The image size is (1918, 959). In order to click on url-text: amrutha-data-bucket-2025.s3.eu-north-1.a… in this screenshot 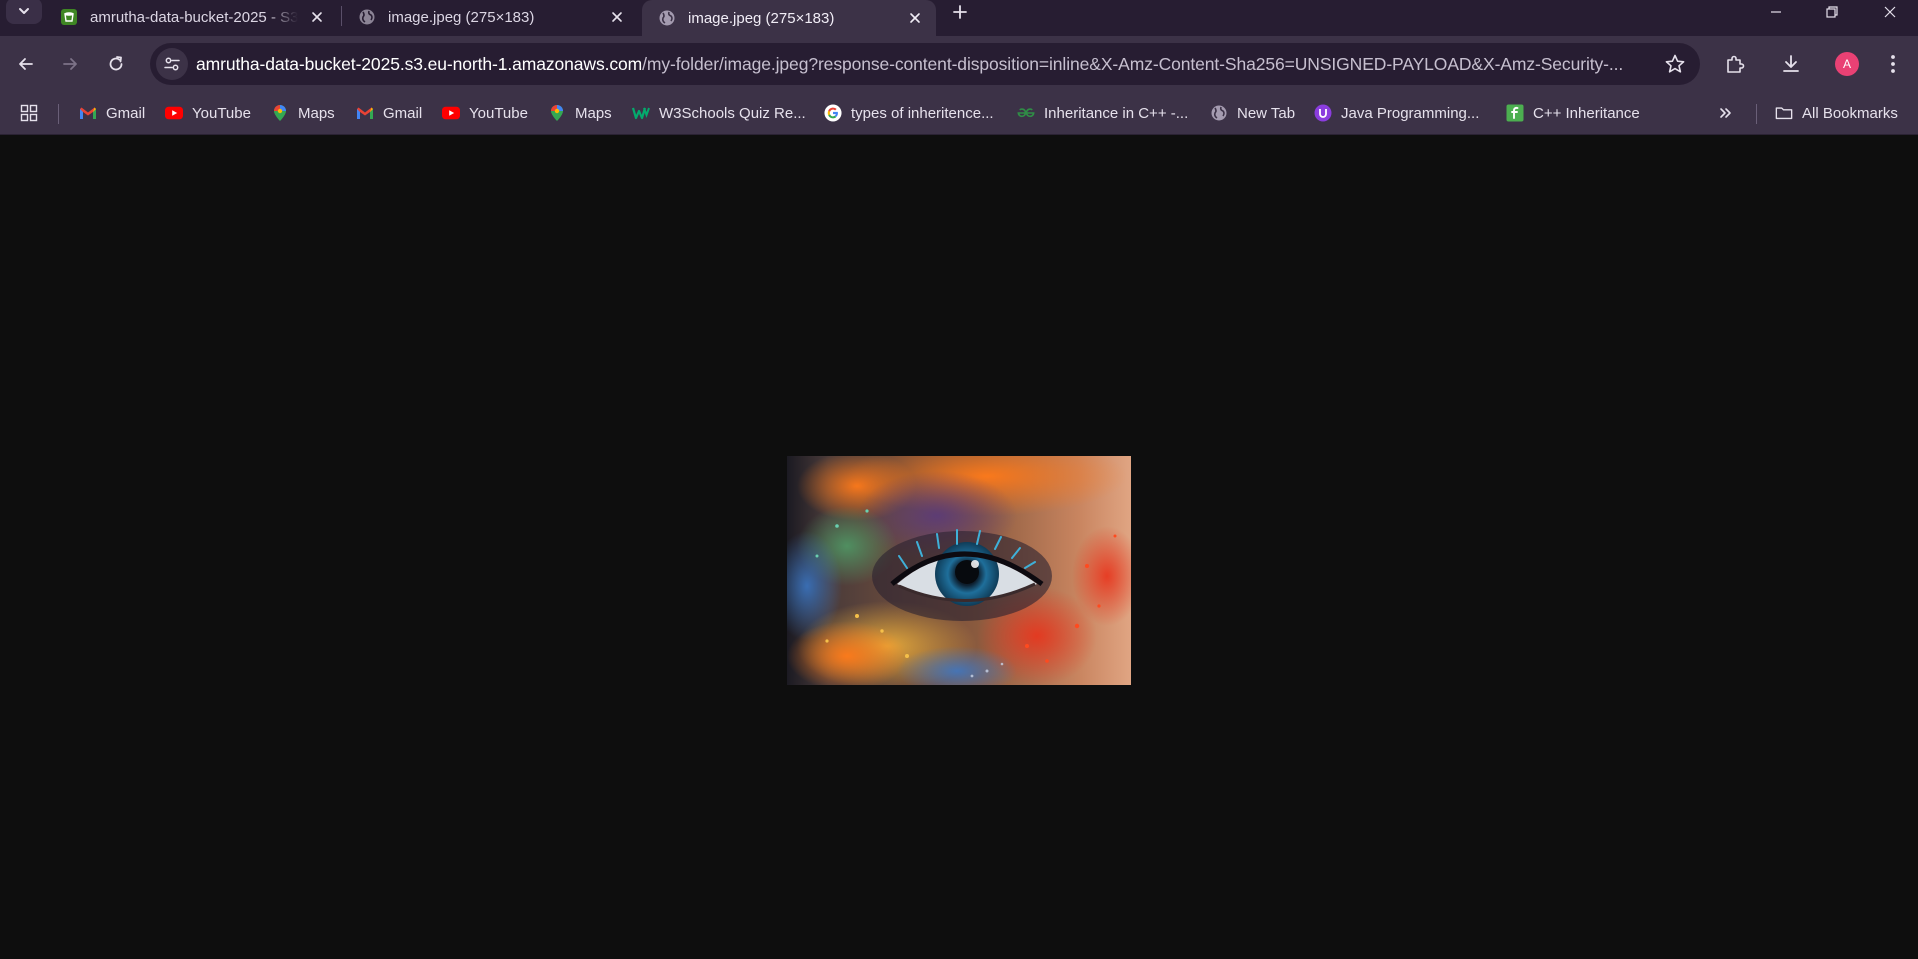, I will do `click(909, 64)`.